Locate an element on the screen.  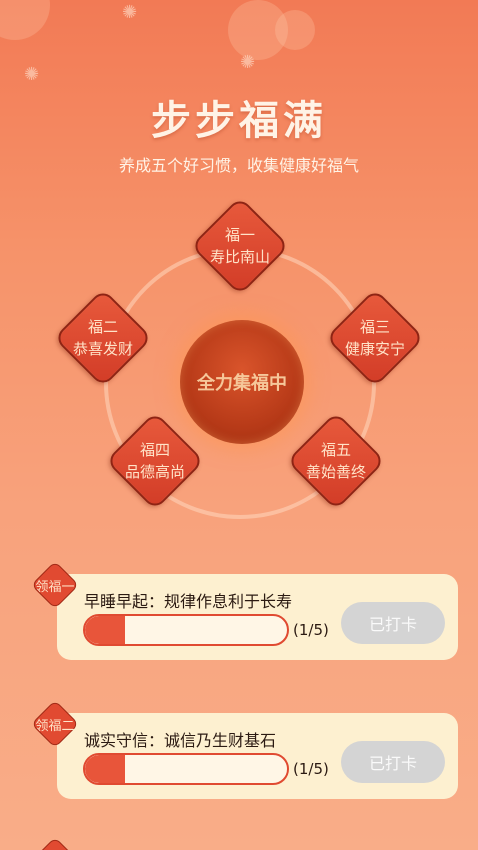
decor-circle-top-left is located at coordinates (25, 20).